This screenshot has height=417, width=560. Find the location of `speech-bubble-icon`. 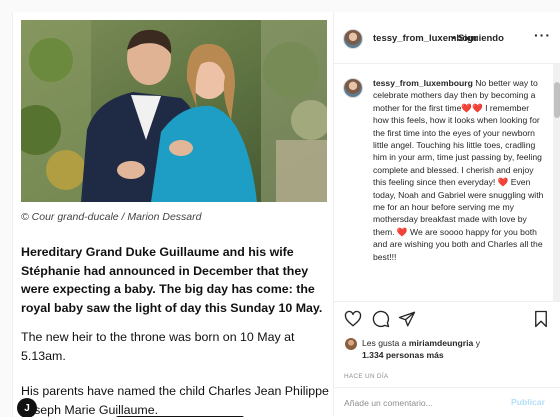

speech-bubble-icon is located at coordinates (381, 319).